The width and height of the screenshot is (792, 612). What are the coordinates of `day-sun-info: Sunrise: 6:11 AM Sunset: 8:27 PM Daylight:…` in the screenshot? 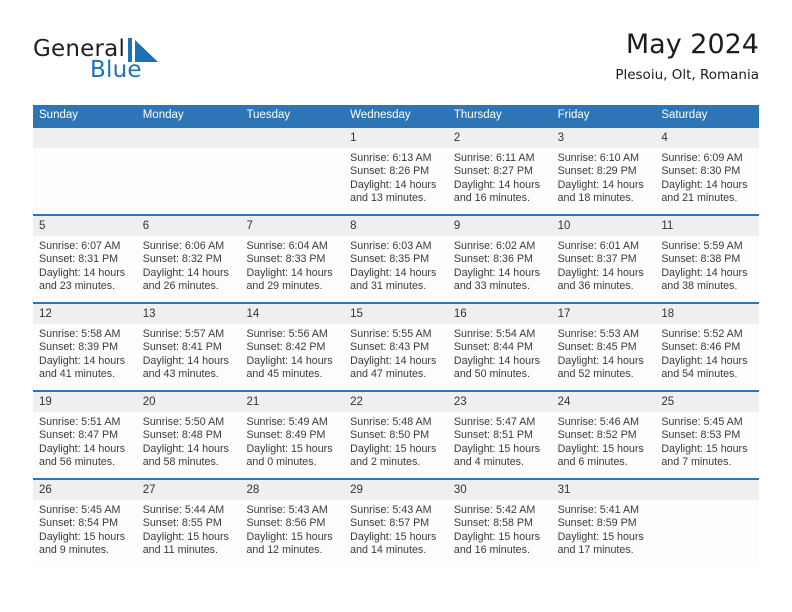 It's located at (500, 181).